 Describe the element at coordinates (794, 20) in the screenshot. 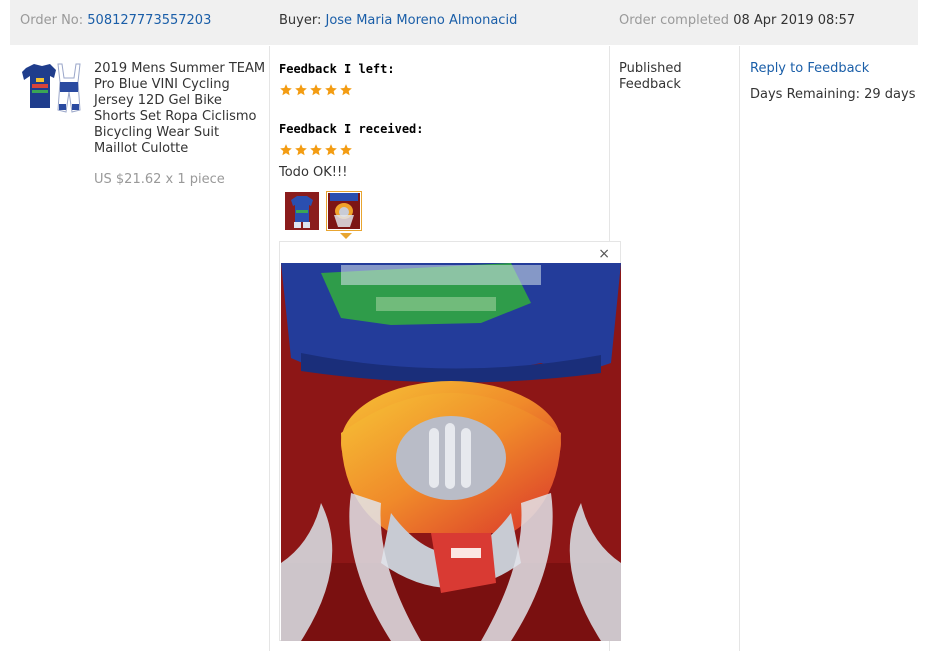

I see `order-completed-date: 08 Apr 2019 08:57` at that location.